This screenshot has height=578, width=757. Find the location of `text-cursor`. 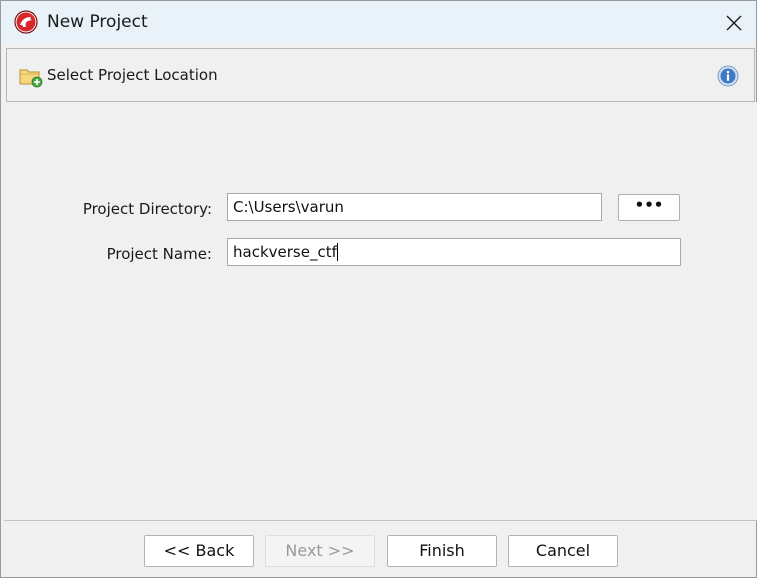

text-cursor is located at coordinates (337, 252).